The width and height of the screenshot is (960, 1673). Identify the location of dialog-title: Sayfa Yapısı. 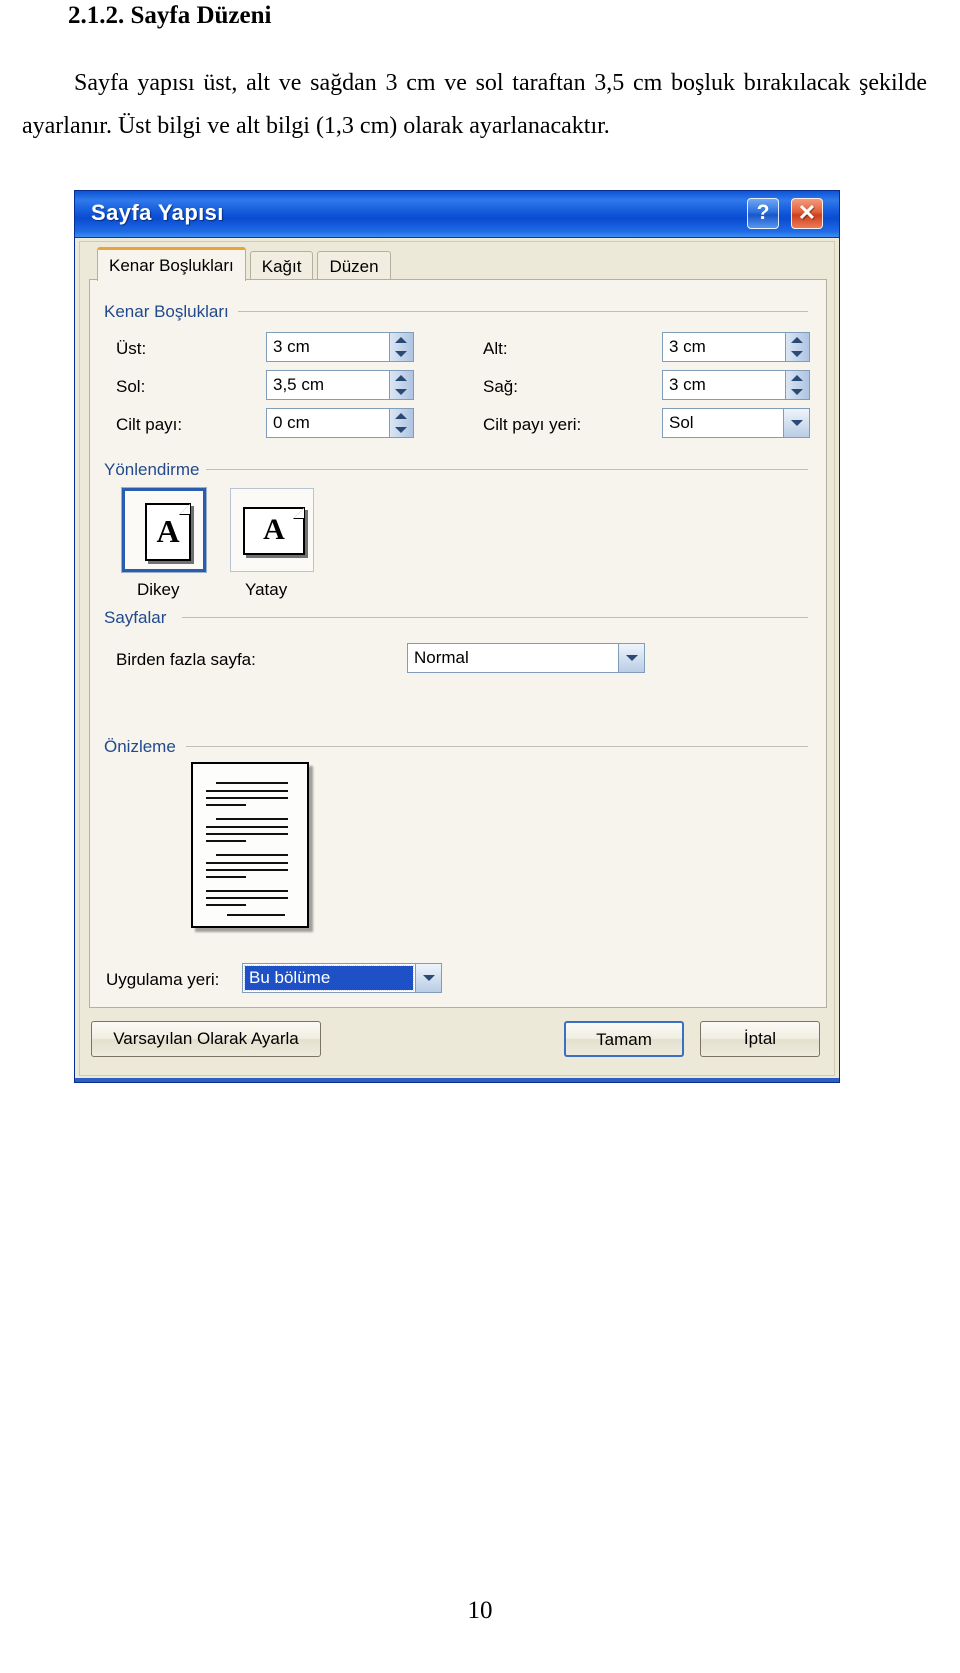
(157, 212).